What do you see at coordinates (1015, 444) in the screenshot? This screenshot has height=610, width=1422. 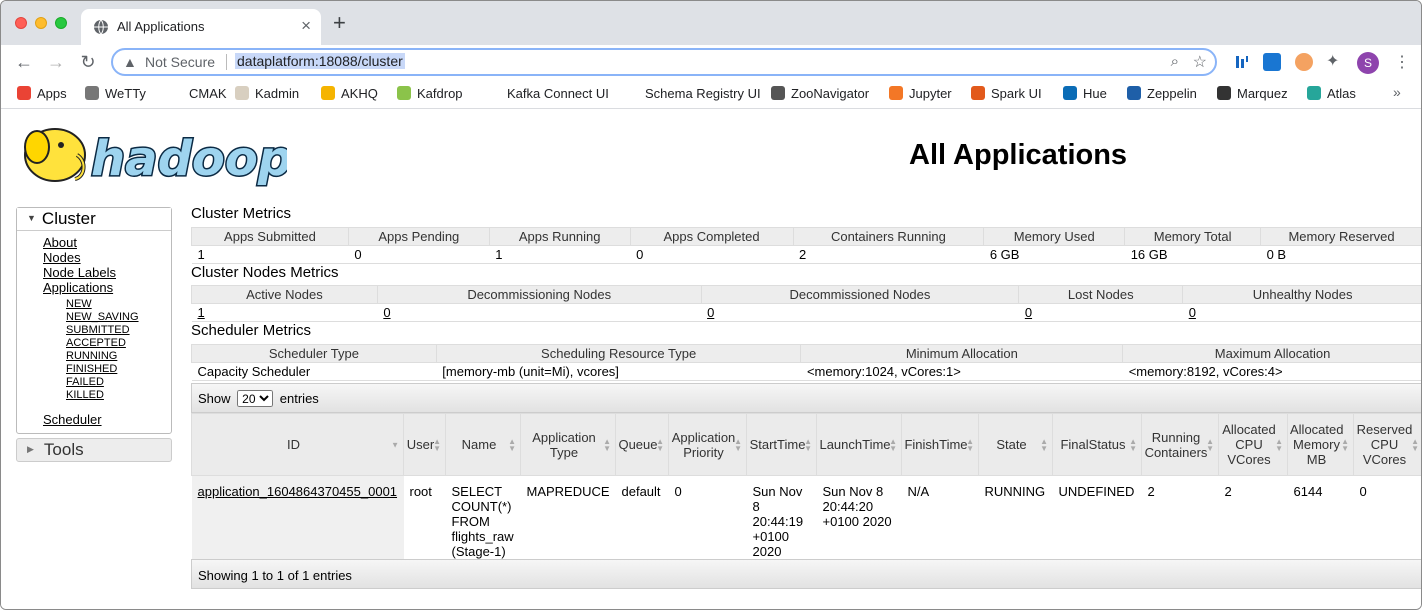 I see `col-header-state: State ▲ ▼` at bounding box center [1015, 444].